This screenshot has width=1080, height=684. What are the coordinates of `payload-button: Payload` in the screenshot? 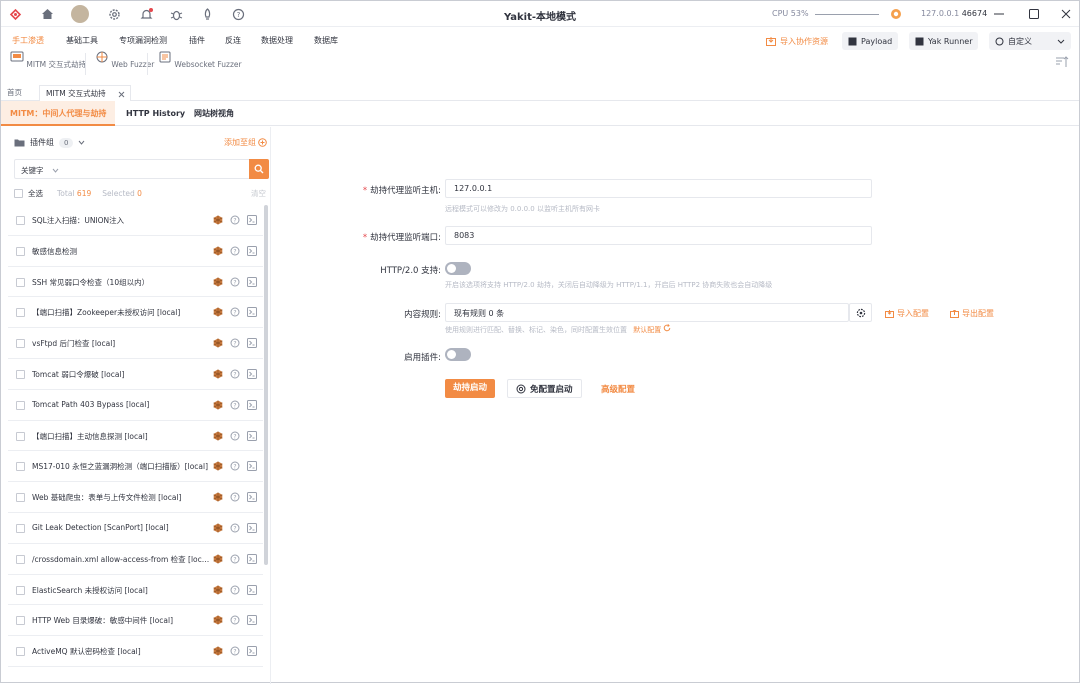 It's located at (870, 41).